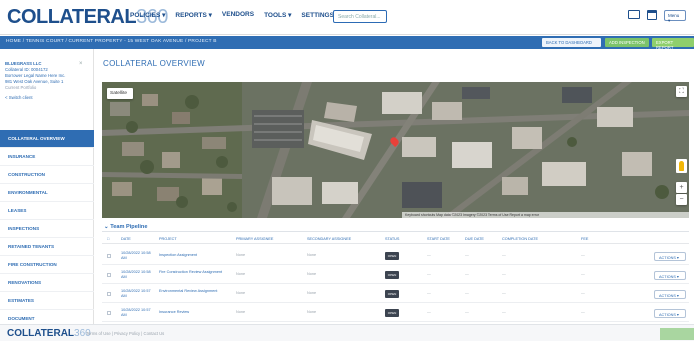 The image size is (694, 341). Describe the element at coordinates (681, 187) in the screenshot. I see `zoom-in-button: +` at that location.